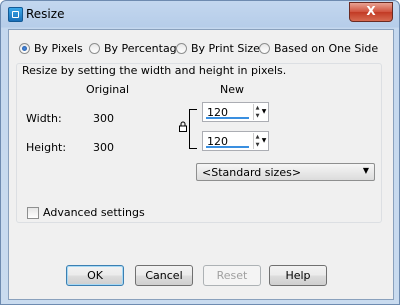  What do you see at coordinates (264, 112) in the screenshot?
I see `width-dropdown-icon: ▼` at bounding box center [264, 112].